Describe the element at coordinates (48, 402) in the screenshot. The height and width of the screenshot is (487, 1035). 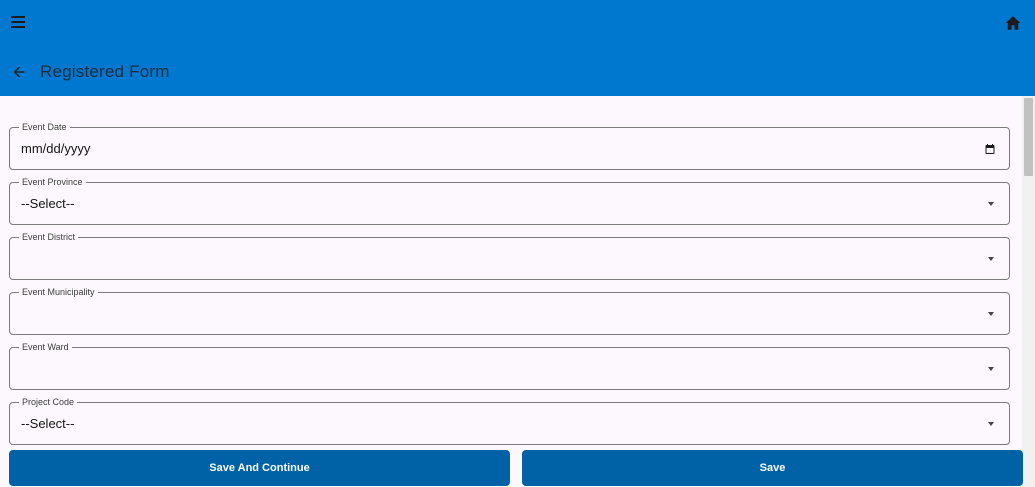
I see `project-code-label: Project Code` at that location.